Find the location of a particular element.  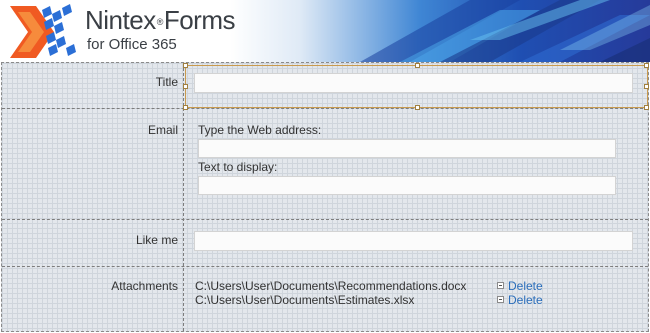

column-divider is located at coordinates (183, 197).